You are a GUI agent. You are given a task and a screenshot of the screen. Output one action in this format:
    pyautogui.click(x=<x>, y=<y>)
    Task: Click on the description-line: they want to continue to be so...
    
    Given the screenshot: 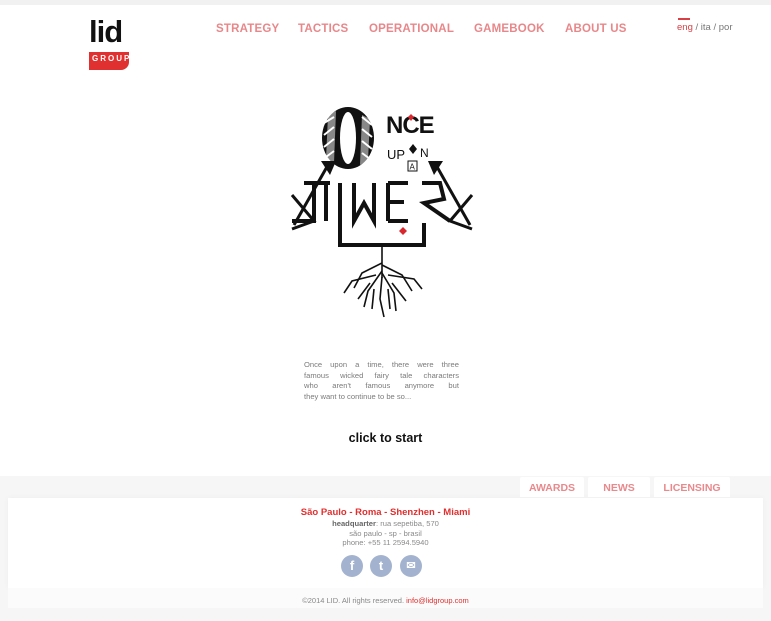 What is the action you would take?
    pyautogui.click(x=358, y=396)
    